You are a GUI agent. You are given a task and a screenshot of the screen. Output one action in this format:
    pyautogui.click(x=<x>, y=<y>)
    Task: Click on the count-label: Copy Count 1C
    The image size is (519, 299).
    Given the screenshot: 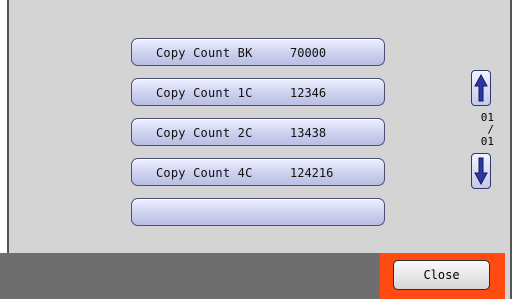 What is the action you would take?
    pyautogui.click(x=204, y=93)
    